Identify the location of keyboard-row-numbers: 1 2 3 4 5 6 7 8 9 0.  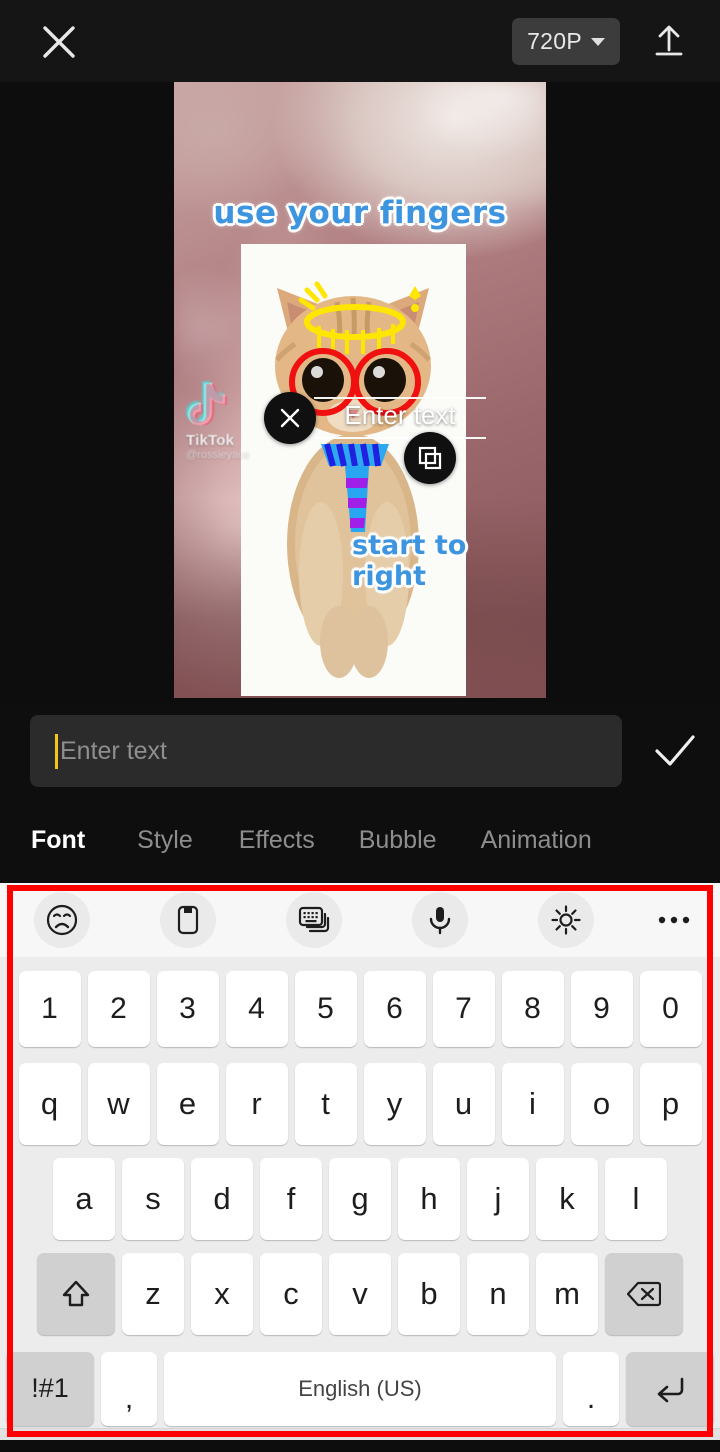
(360, 1009).